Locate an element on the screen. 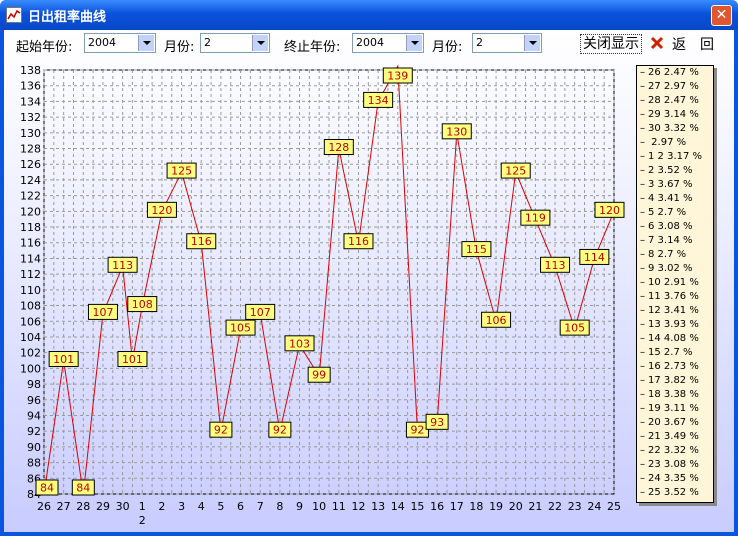  x-tick-label: 1 is located at coordinates (142, 506).